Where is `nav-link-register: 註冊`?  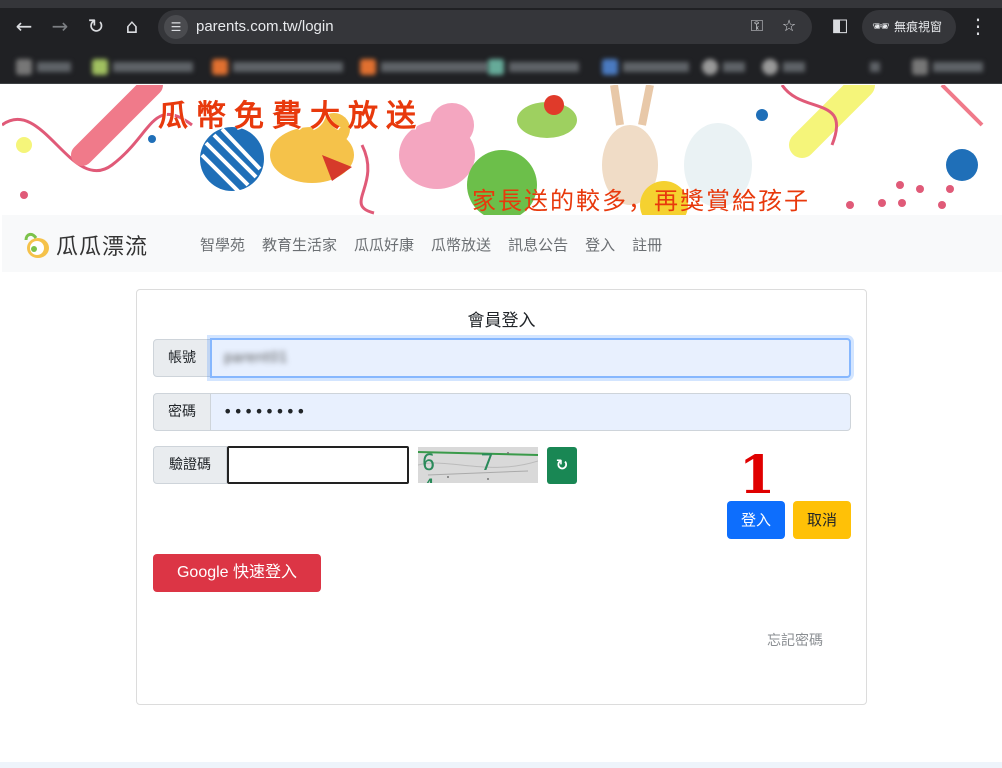
nav-link-register: 註冊 is located at coordinates (647, 244).